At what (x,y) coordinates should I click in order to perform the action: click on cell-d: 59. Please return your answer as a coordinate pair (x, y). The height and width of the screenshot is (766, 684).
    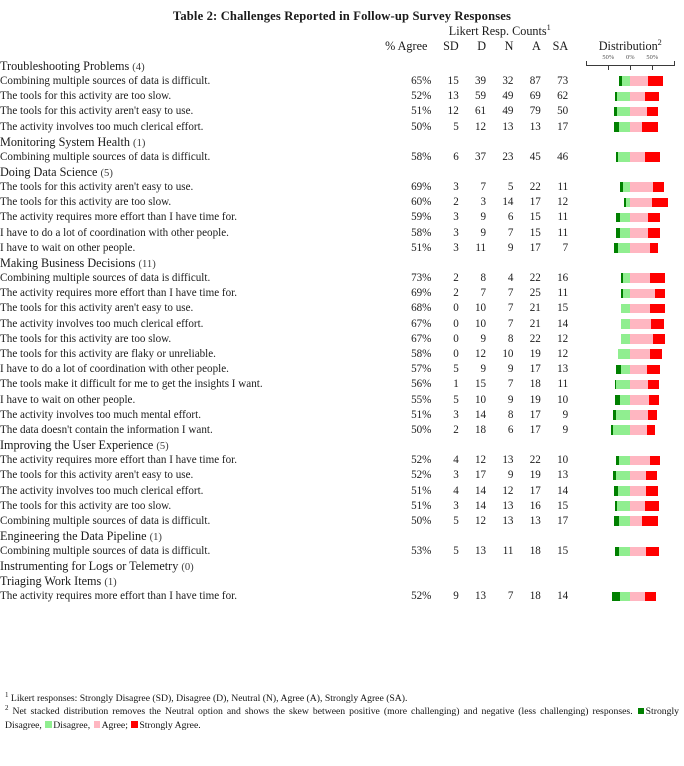
    Looking at the image, I should click on (481, 96).